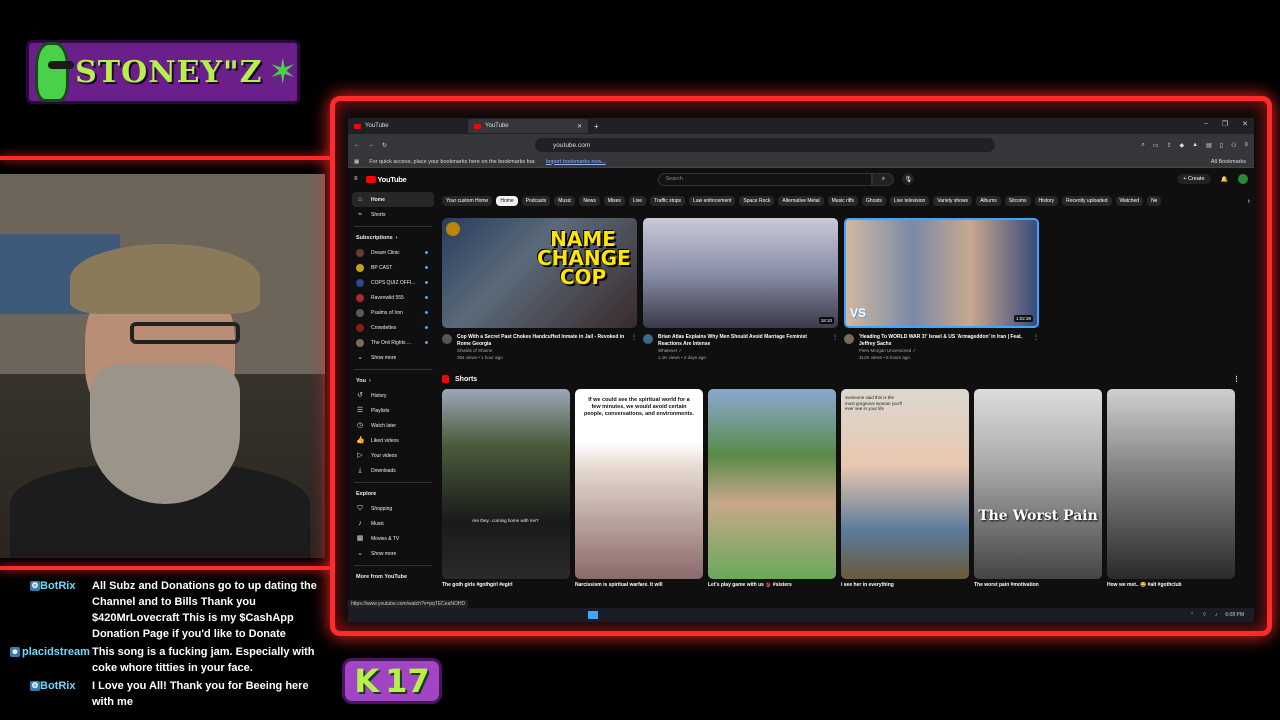 This screenshot has height=720, width=1280. Describe the element at coordinates (908, 179) in the screenshot. I see `mic-button: 🎙` at that location.